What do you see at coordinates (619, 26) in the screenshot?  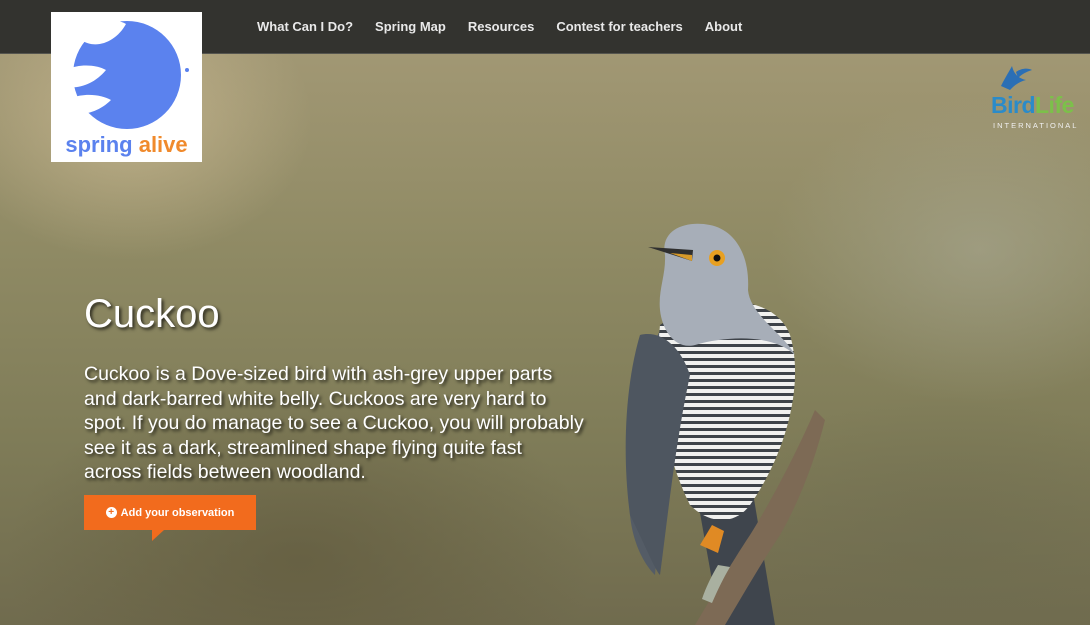 I see `nav-item-contest-for-teachers: Contest for teachers` at bounding box center [619, 26].